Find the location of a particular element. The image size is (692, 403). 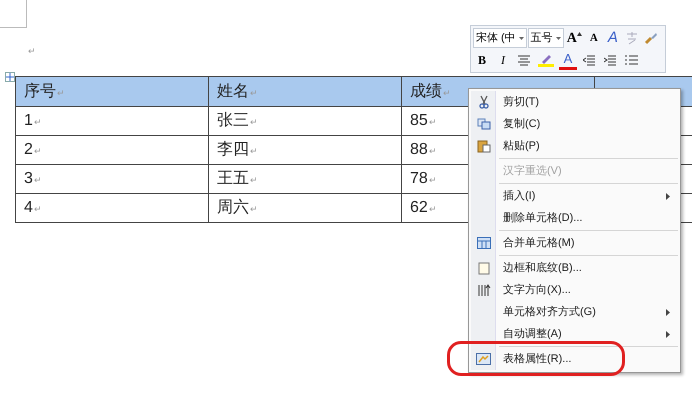

bullet-list-icon is located at coordinates (631, 60).